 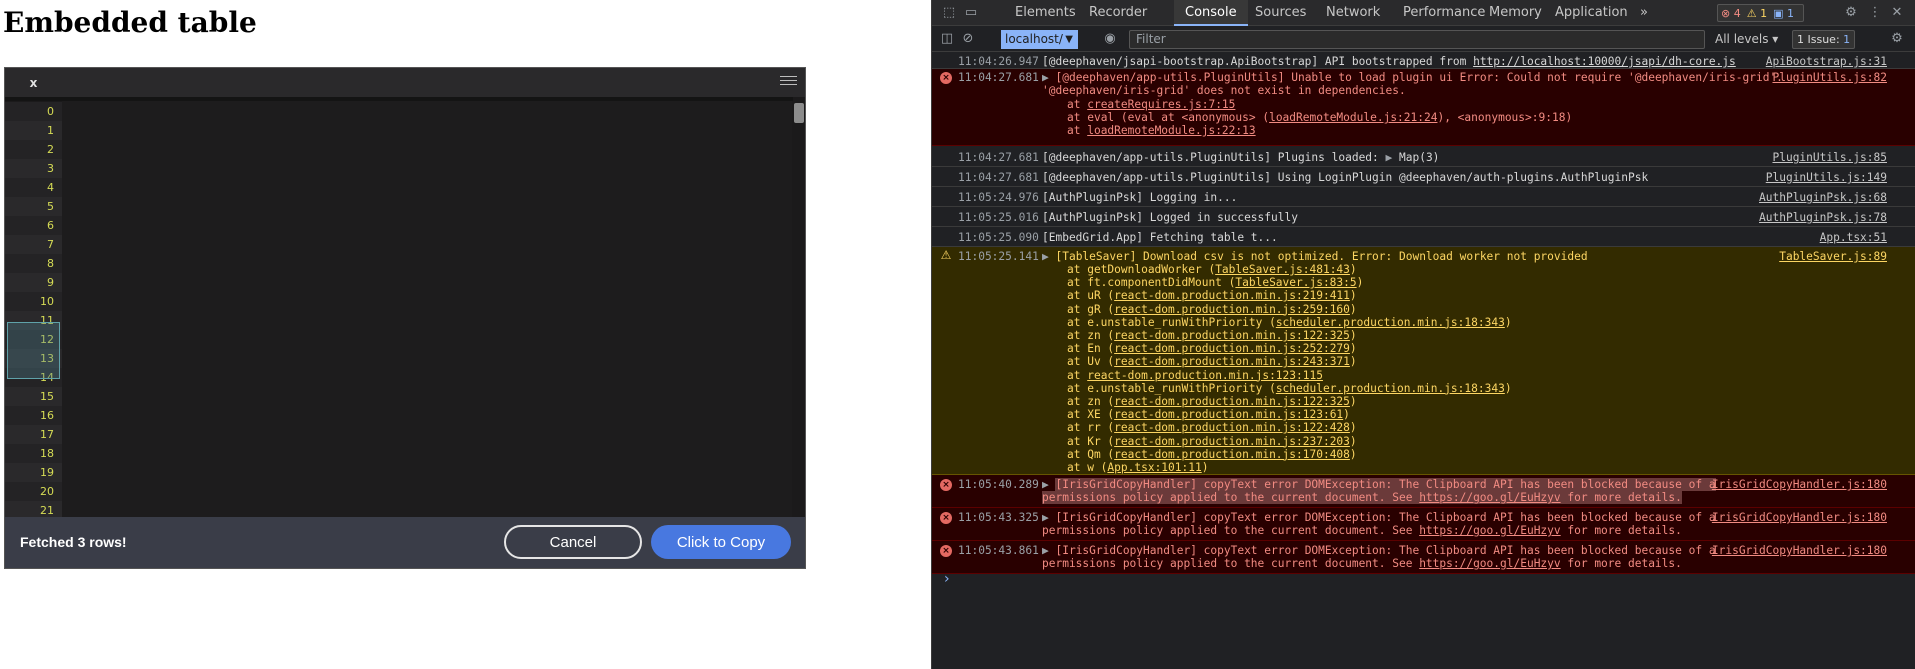 What do you see at coordinates (1110, 39) in the screenshot?
I see `live-expression-eye-icon: ◉` at bounding box center [1110, 39].